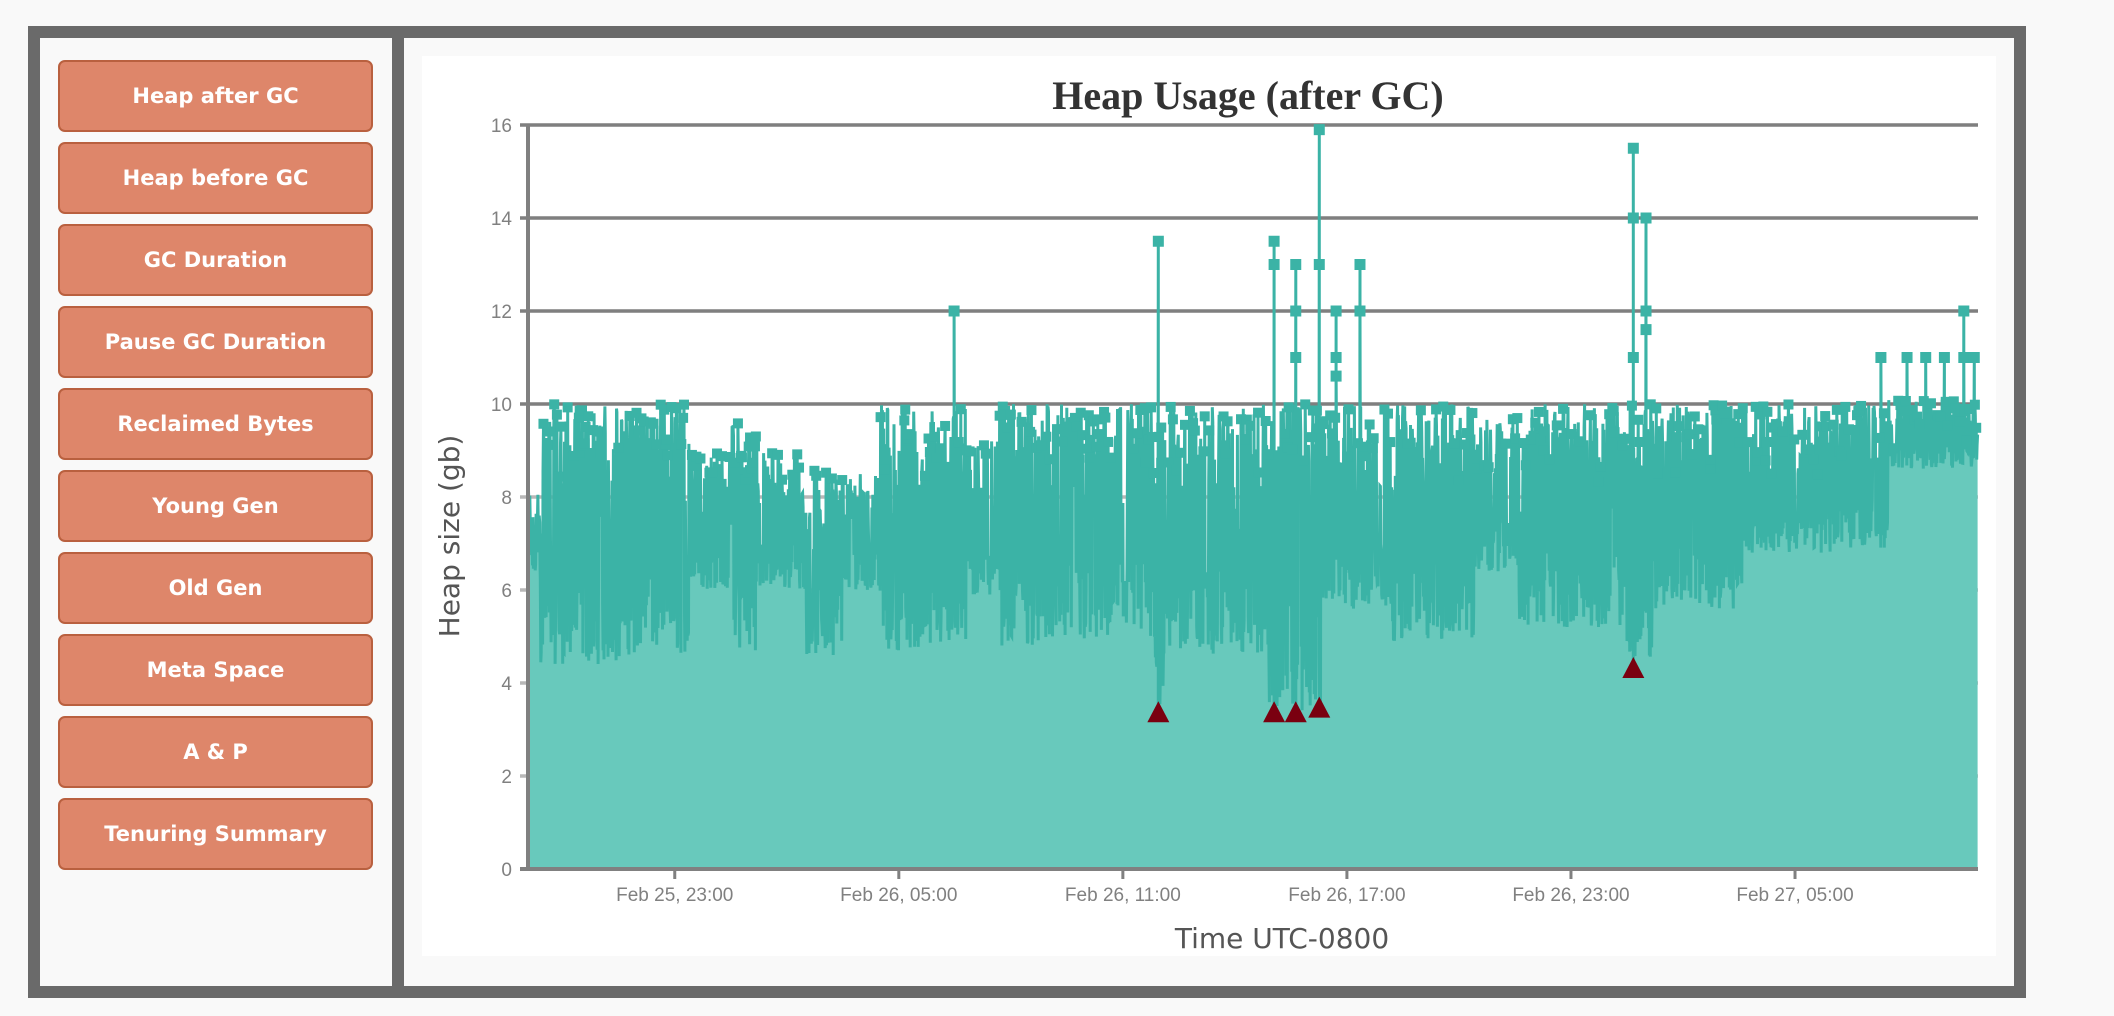 This screenshot has height=1016, width=2114. I want to click on a-and-p-button: A & P, so click(215, 752).